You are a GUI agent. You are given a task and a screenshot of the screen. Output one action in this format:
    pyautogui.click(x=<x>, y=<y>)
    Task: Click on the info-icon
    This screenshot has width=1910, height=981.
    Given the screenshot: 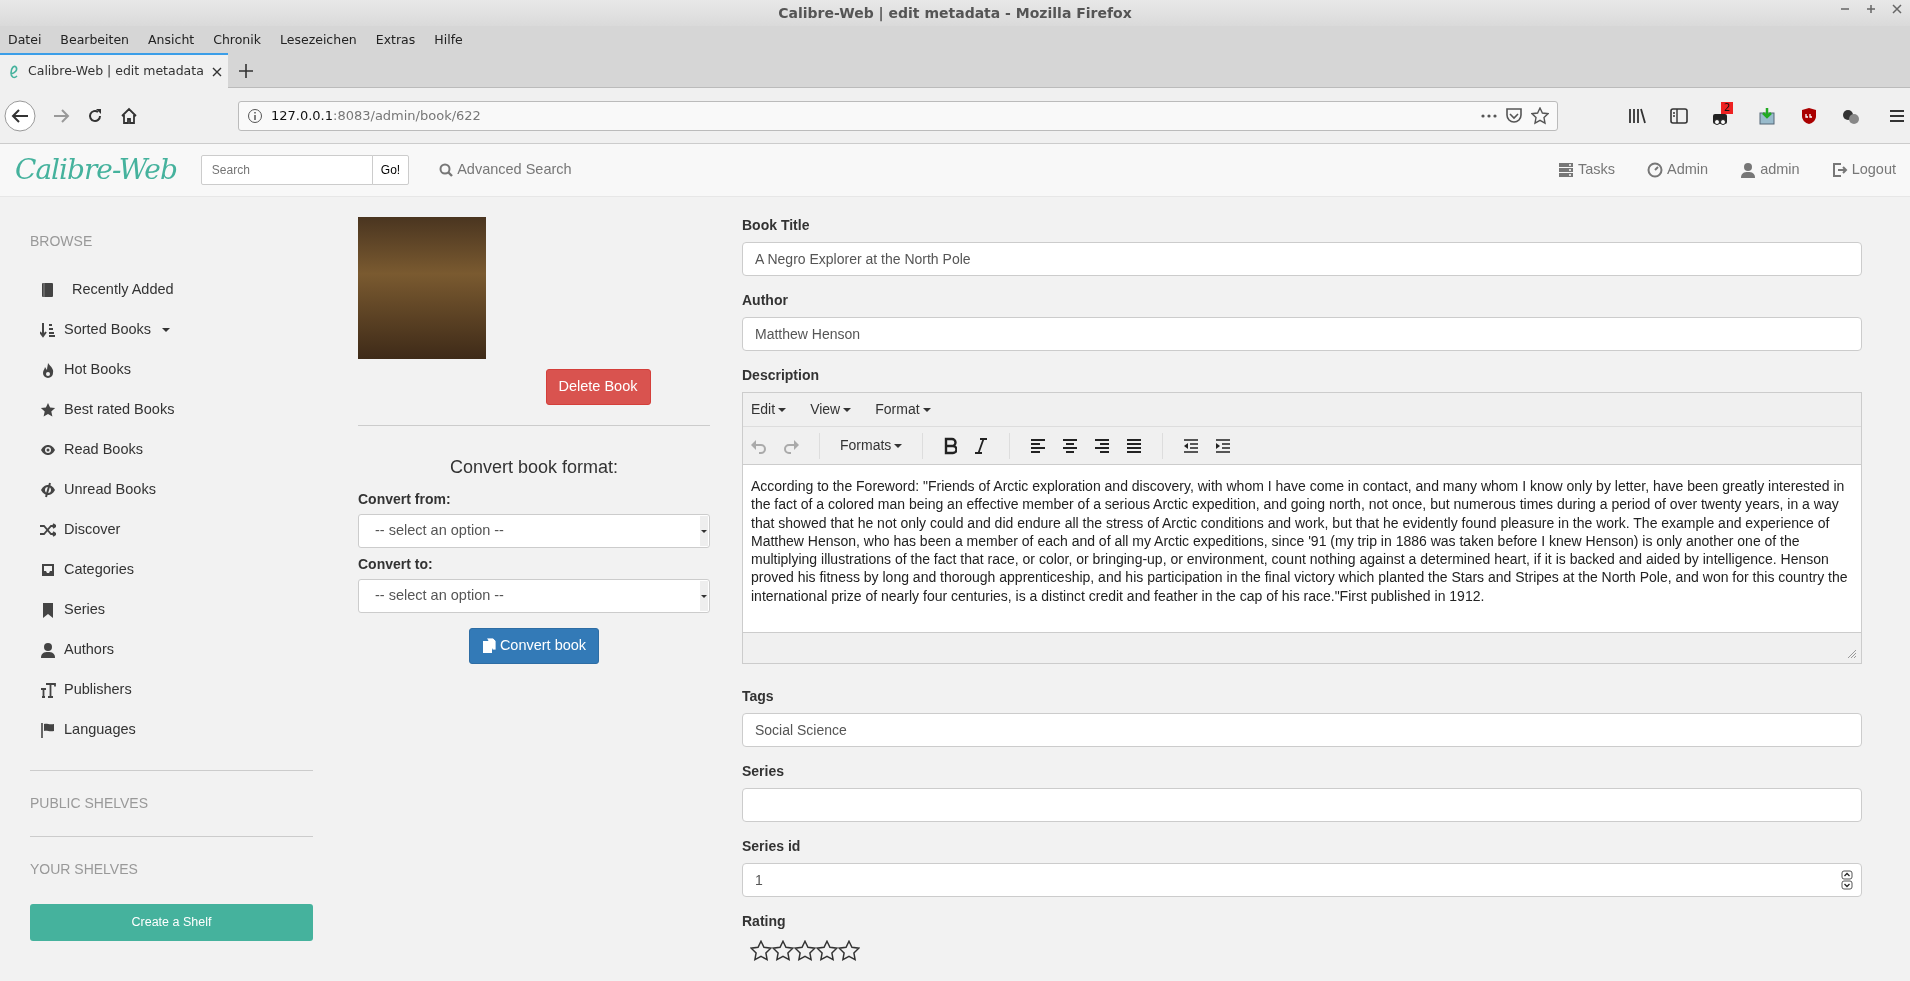 What is the action you would take?
    pyautogui.click(x=255, y=115)
    